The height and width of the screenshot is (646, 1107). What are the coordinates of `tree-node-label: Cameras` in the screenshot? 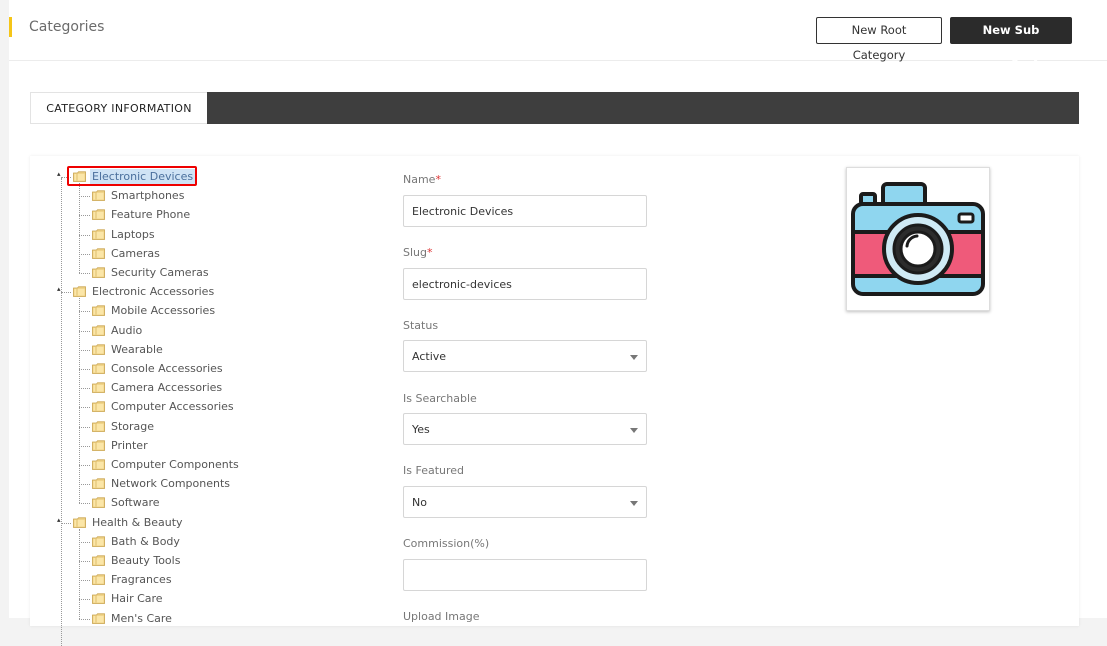 It's located at (135, 253).